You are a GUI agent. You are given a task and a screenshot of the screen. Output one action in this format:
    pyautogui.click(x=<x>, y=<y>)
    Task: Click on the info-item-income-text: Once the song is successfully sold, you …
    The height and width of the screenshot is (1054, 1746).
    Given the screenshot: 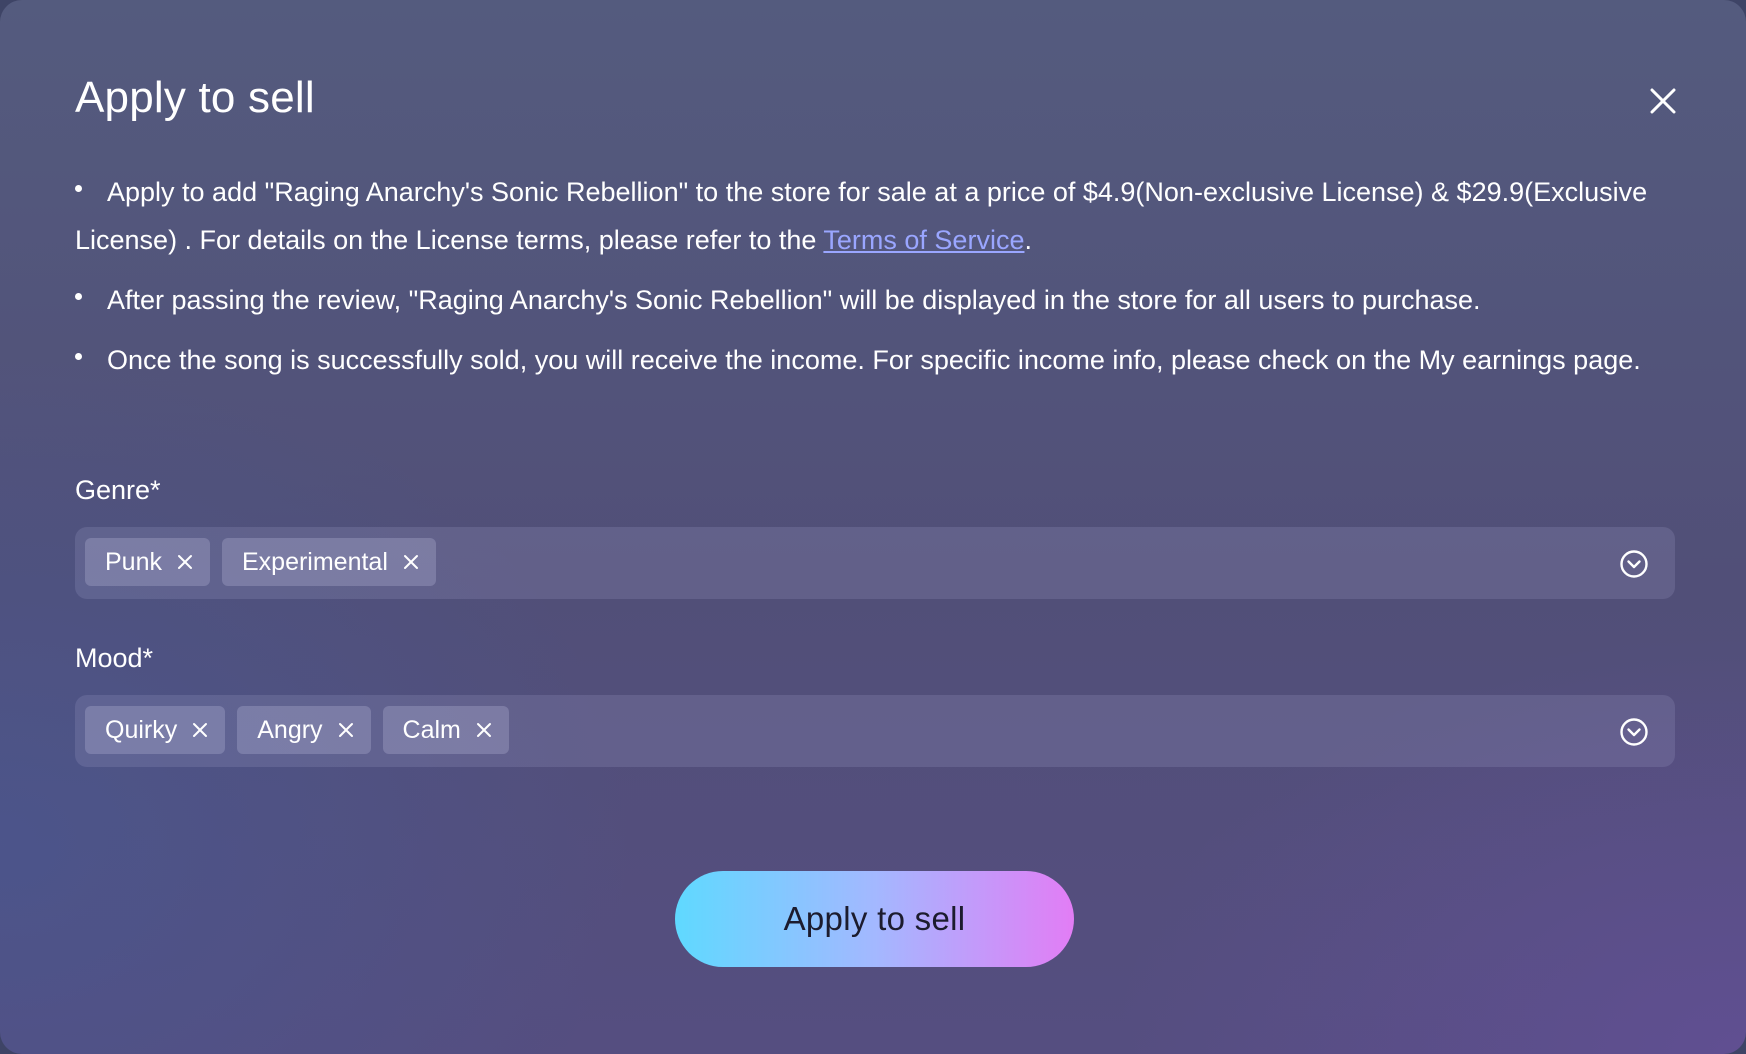 What is the action you would take?
    pyautogui.click(x=874, y=360)
    